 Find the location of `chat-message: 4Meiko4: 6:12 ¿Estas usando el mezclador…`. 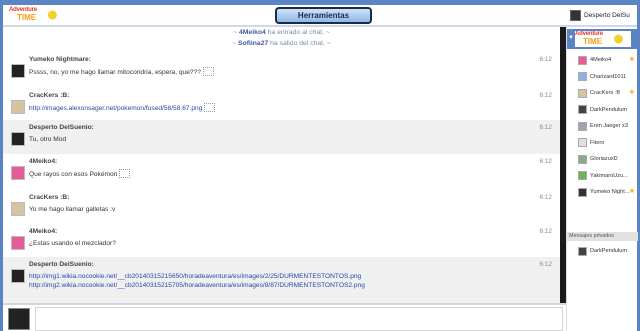

chat-message: 4Meiko4: 6:12 ¿Estas usando el mezclador… is located at coordinates (281, 240).